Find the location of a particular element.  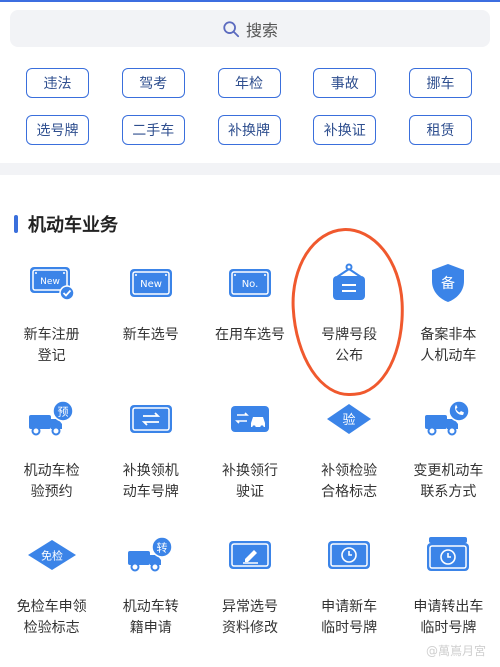

service-label: 新车选号 is located at coordinates (150, 335).